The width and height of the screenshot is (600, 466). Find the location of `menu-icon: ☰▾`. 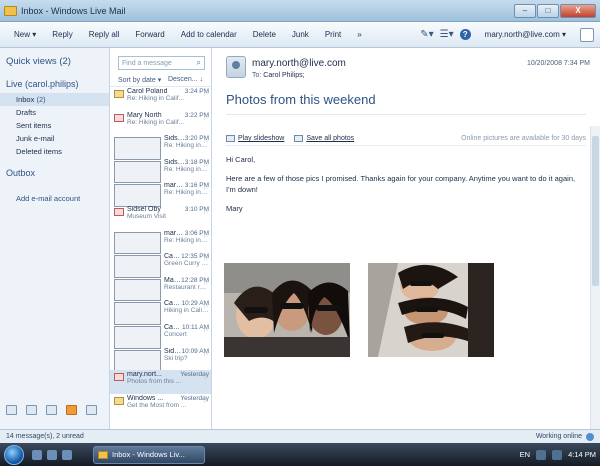

menu-icon: ☰▾ is located at coordinates (447, 34).